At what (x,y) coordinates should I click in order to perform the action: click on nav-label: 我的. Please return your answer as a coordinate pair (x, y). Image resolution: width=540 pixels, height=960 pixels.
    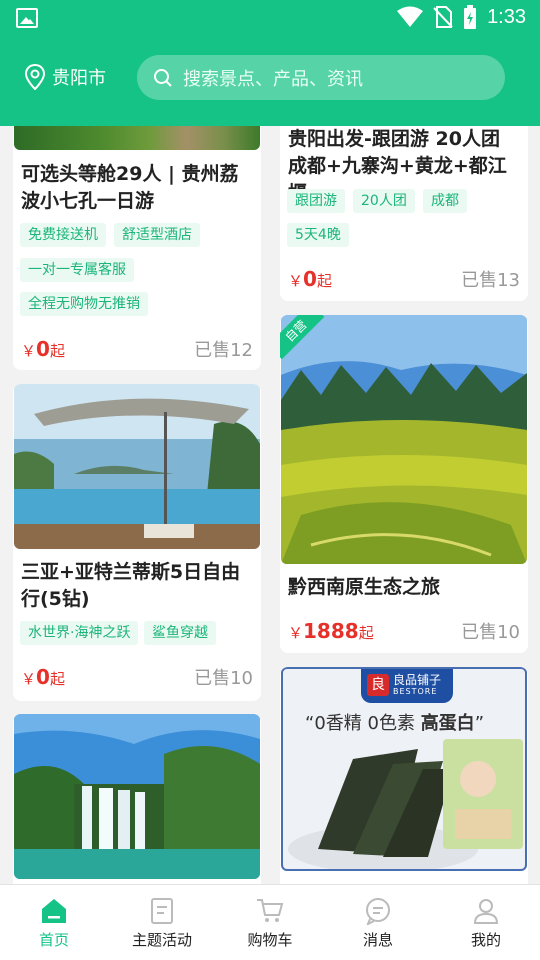
    Looking at the image, I should click on (485, 940).